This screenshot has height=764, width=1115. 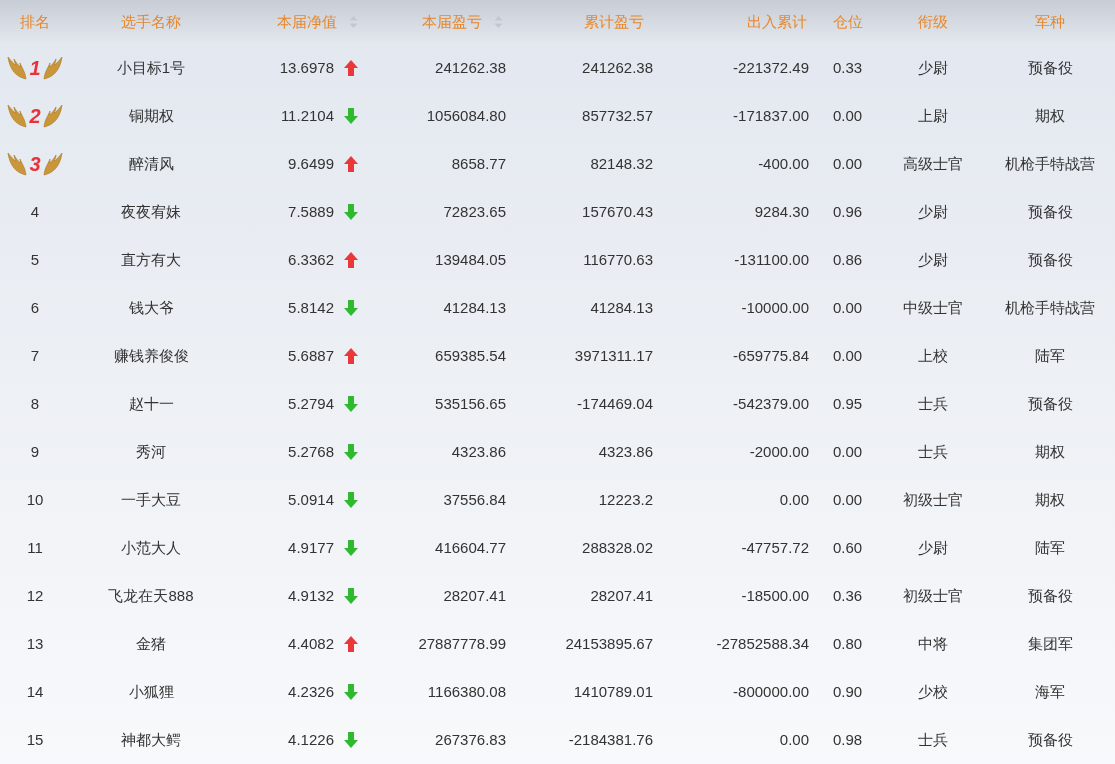 What do you see at coordinates (847, 21) in the screenshot?
I see `column-header: 仓位` at bounding box center [847, 21].